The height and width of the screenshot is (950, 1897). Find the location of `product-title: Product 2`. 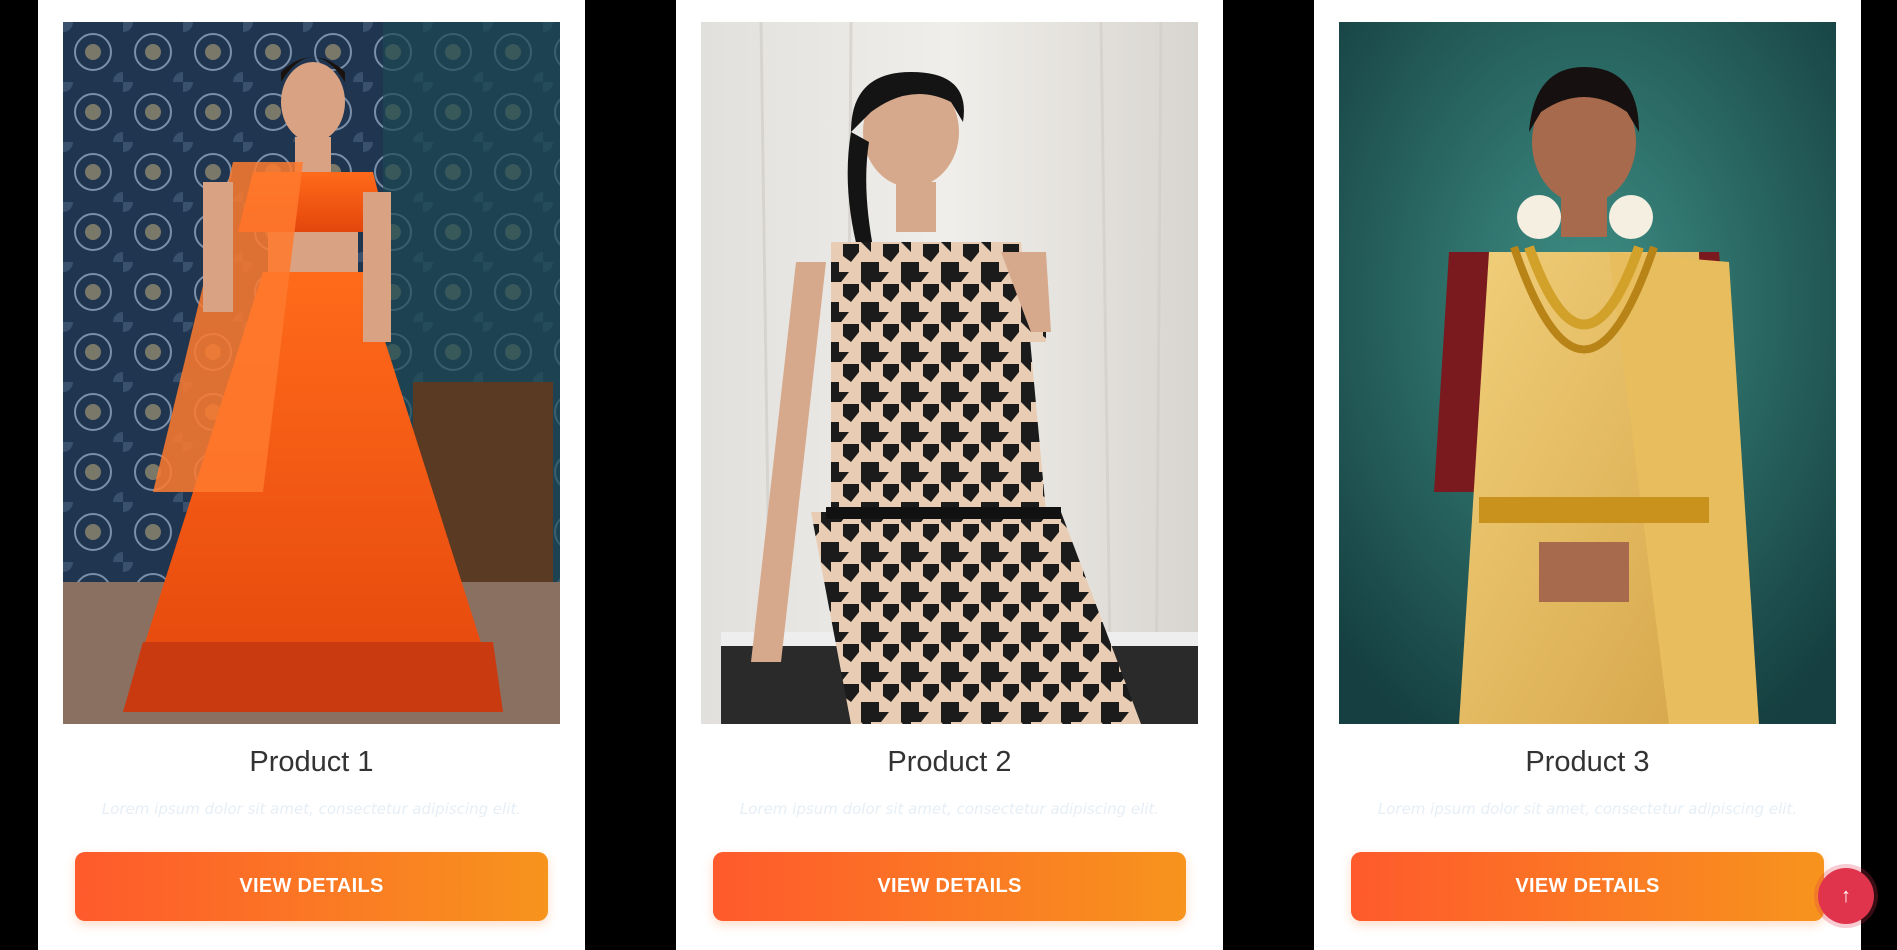

product-title: Product 2 is located at coordinates (949, 762).